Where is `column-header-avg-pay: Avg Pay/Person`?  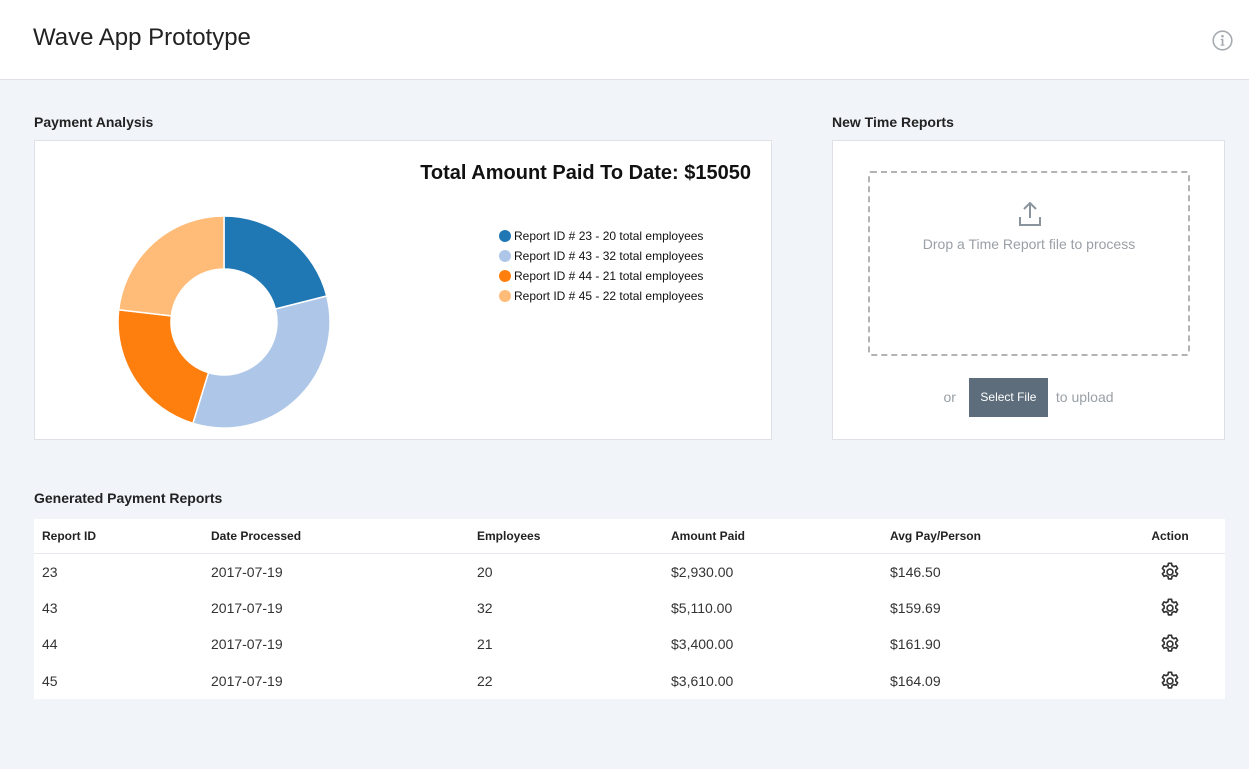 column-header-avg-pay: Avg Pay/Person is located at coordinates (998, 536).